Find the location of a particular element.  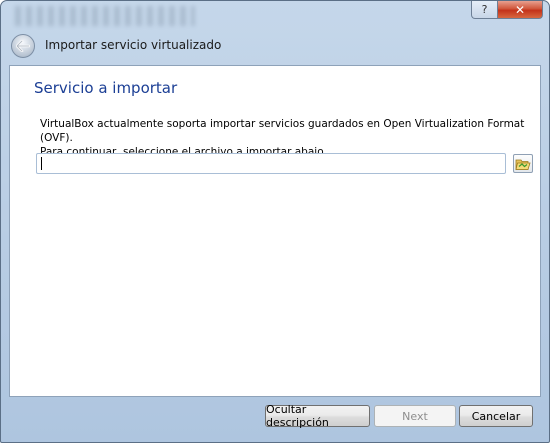

blurred-background-text is located at coordinates (105, 16).